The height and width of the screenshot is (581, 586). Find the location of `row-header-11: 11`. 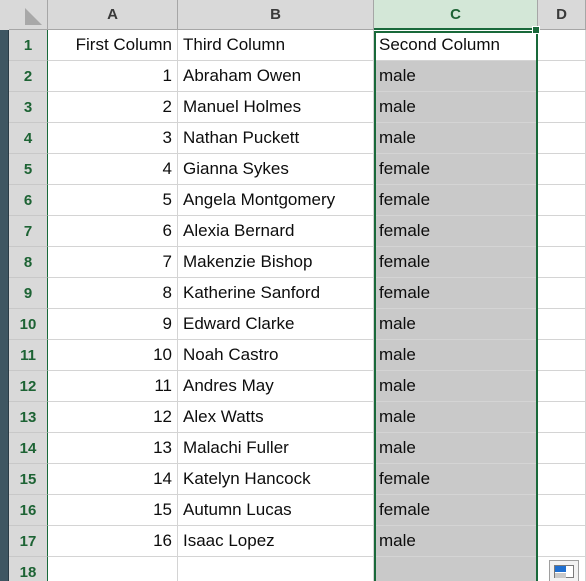

row-header-11: 11 is located at coordinates (28, 355).